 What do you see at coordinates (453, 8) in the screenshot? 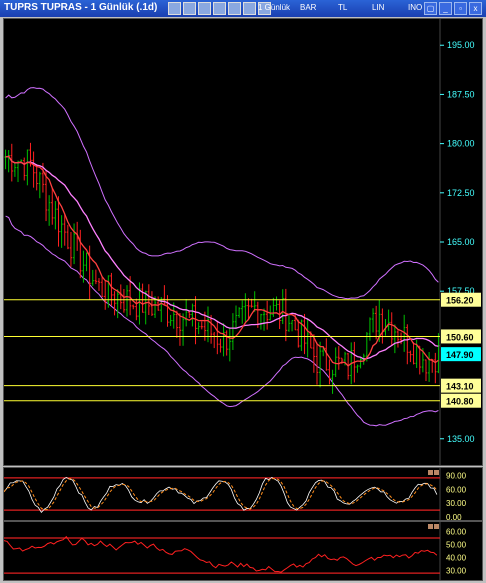
I see `window-controls: ▢ _ ▫ x` at bounding box center [453, 8].